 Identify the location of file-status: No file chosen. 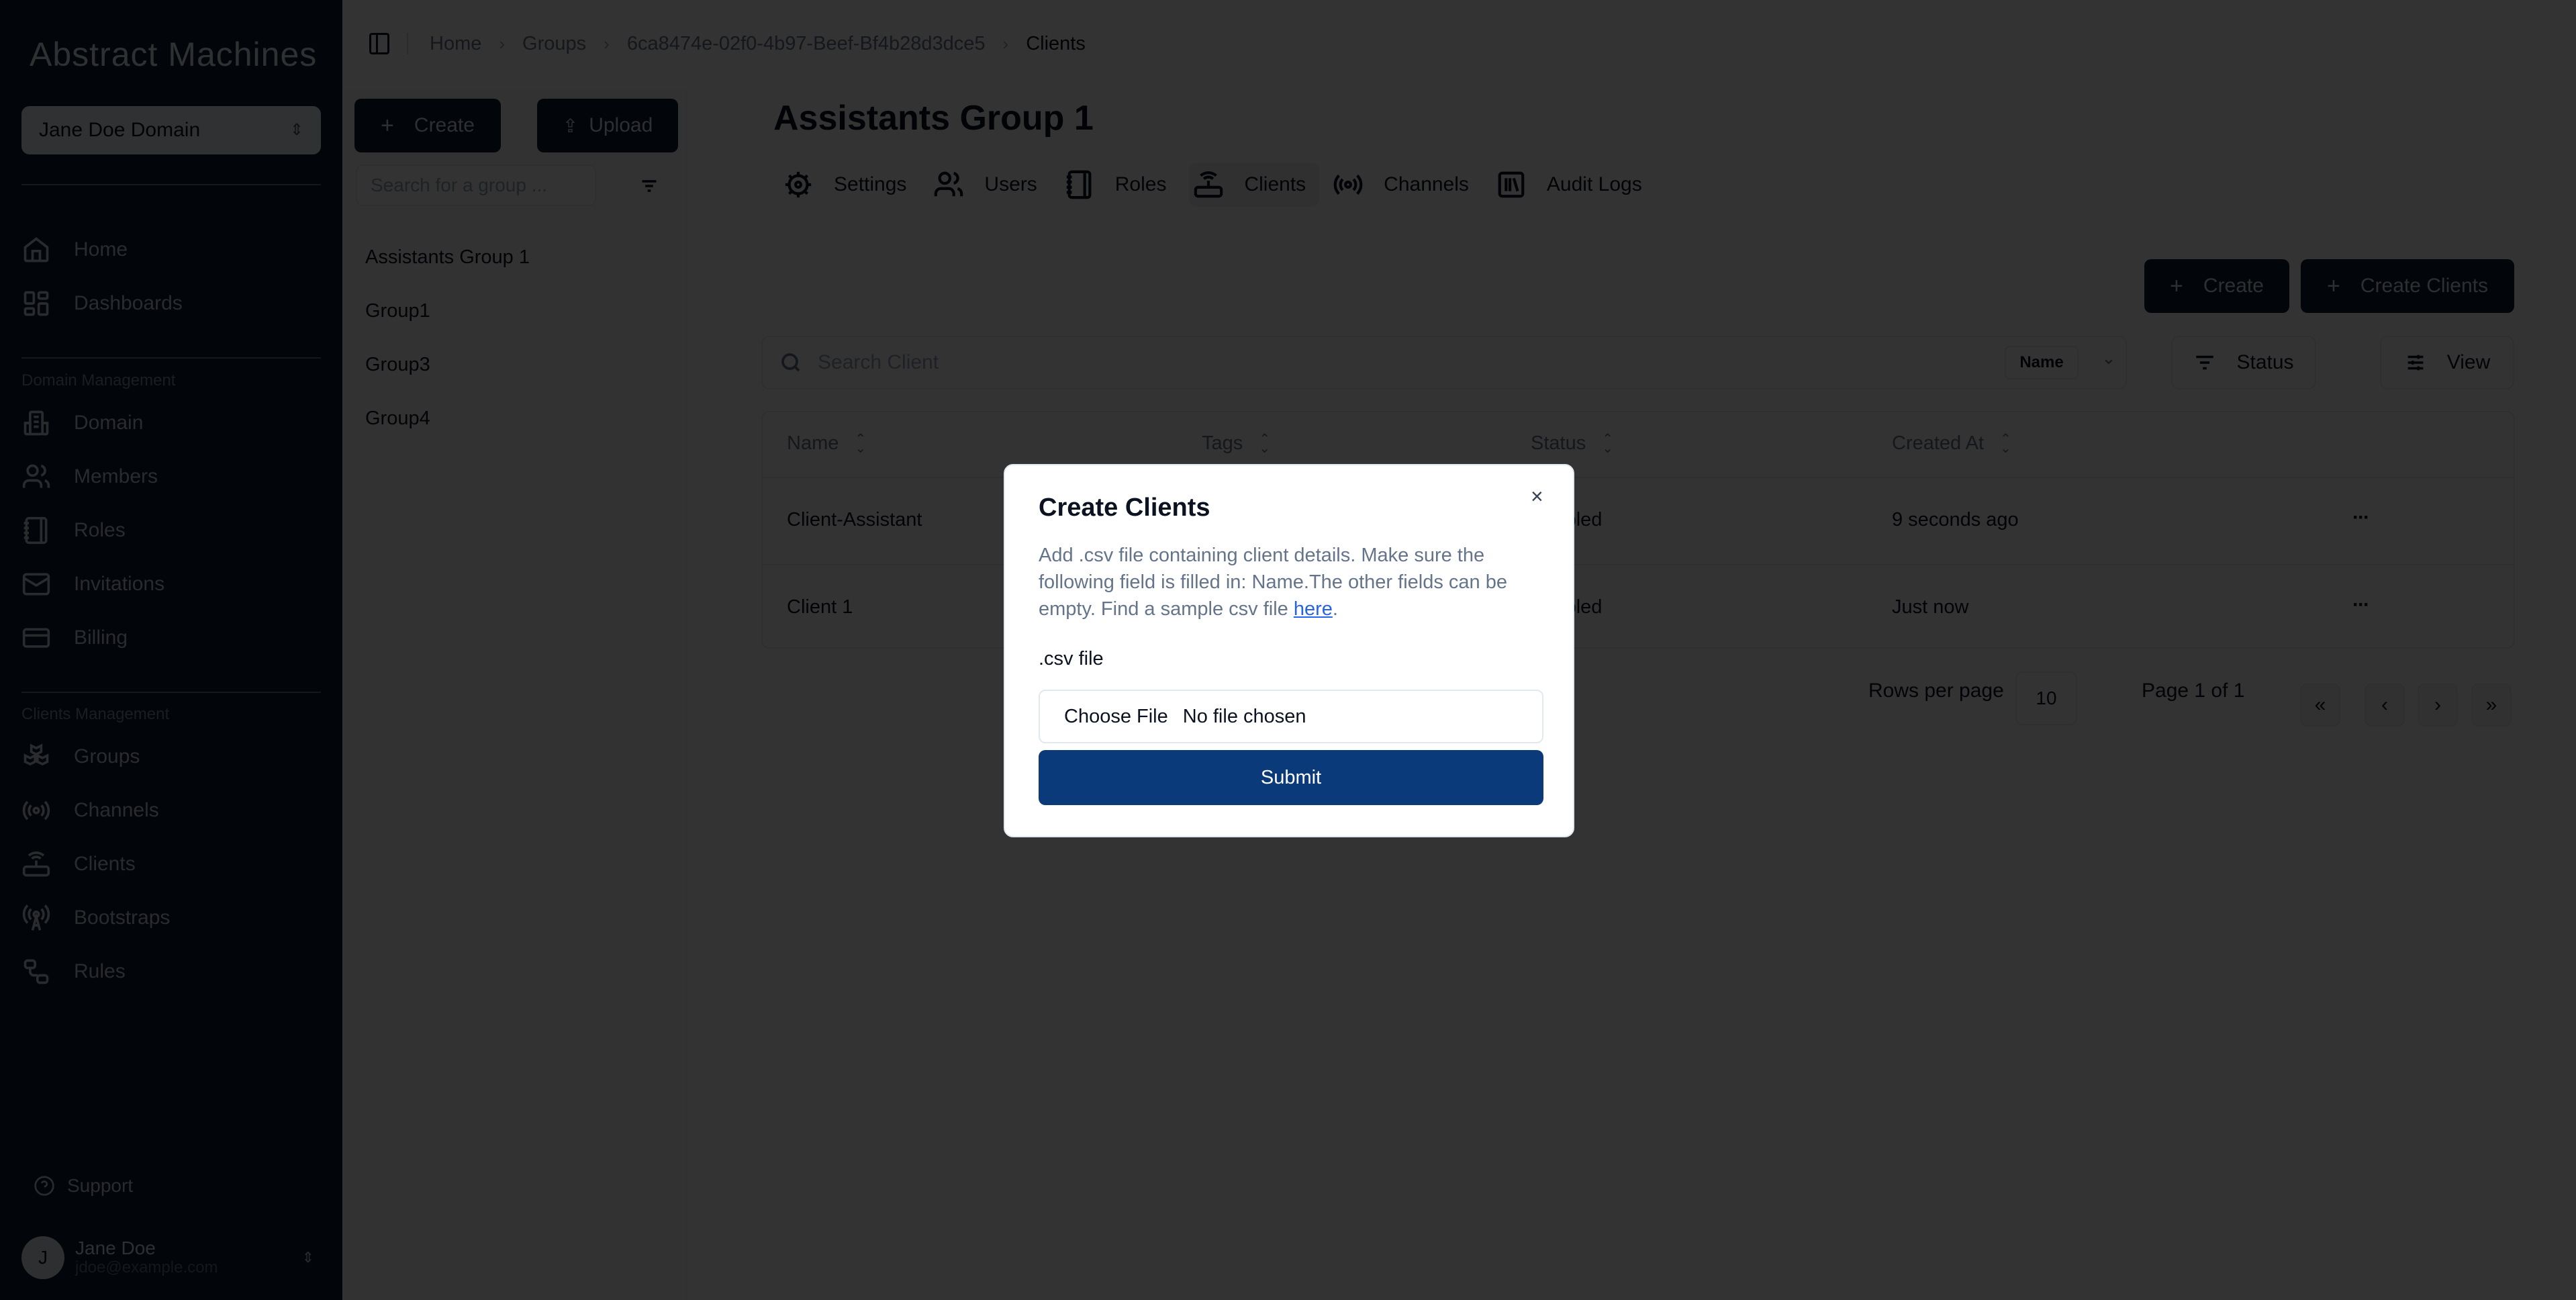
(1244, 716).